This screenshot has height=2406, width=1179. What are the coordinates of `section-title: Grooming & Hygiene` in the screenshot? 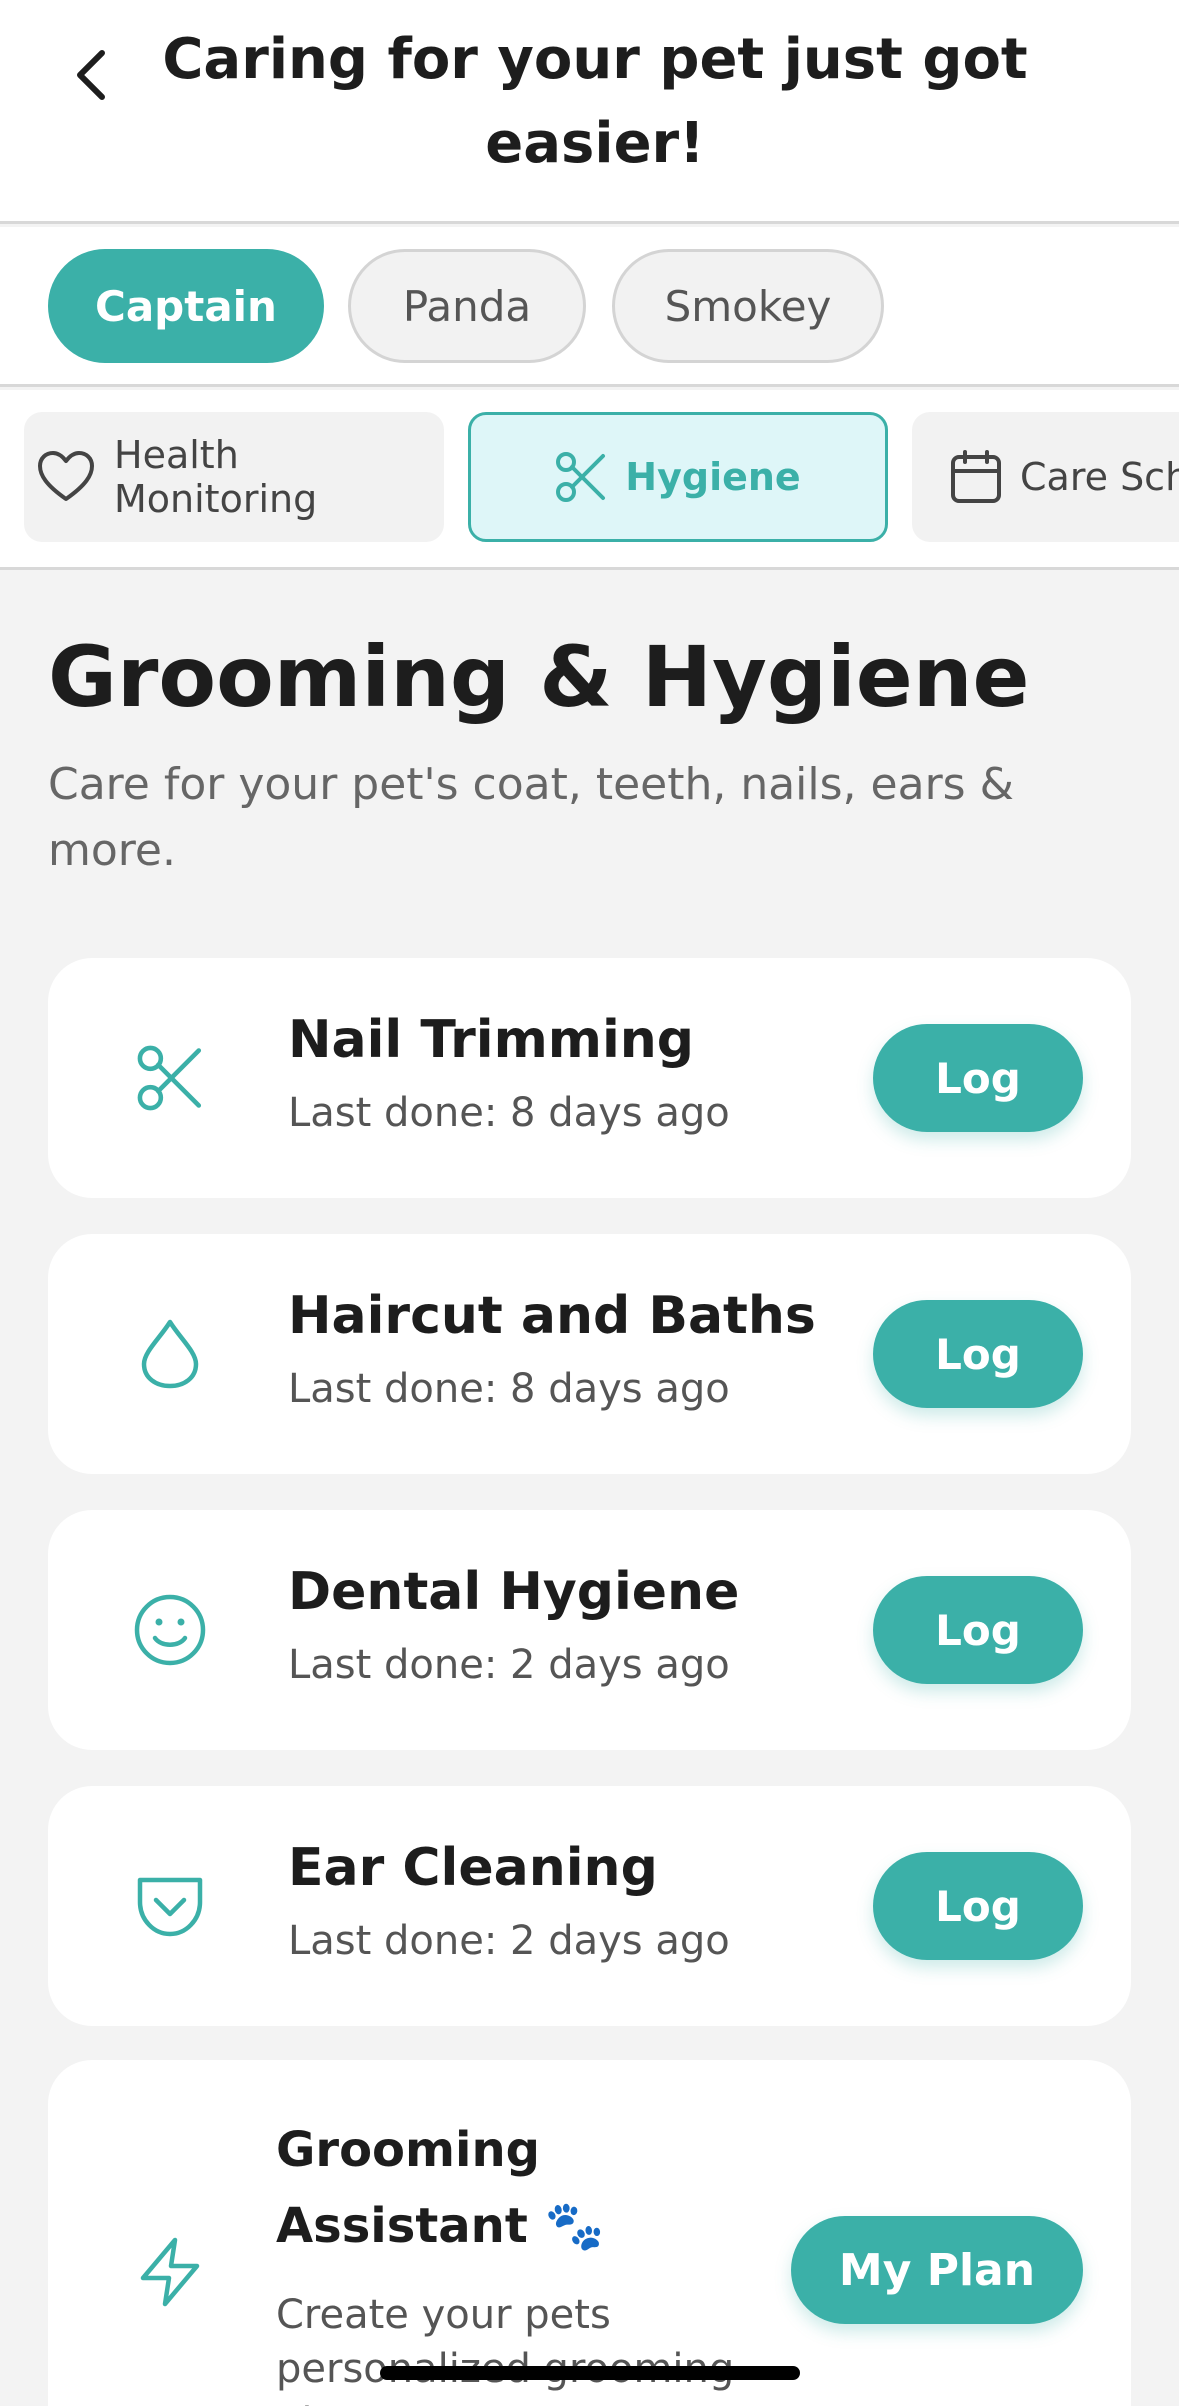 It's located at (539, 677).